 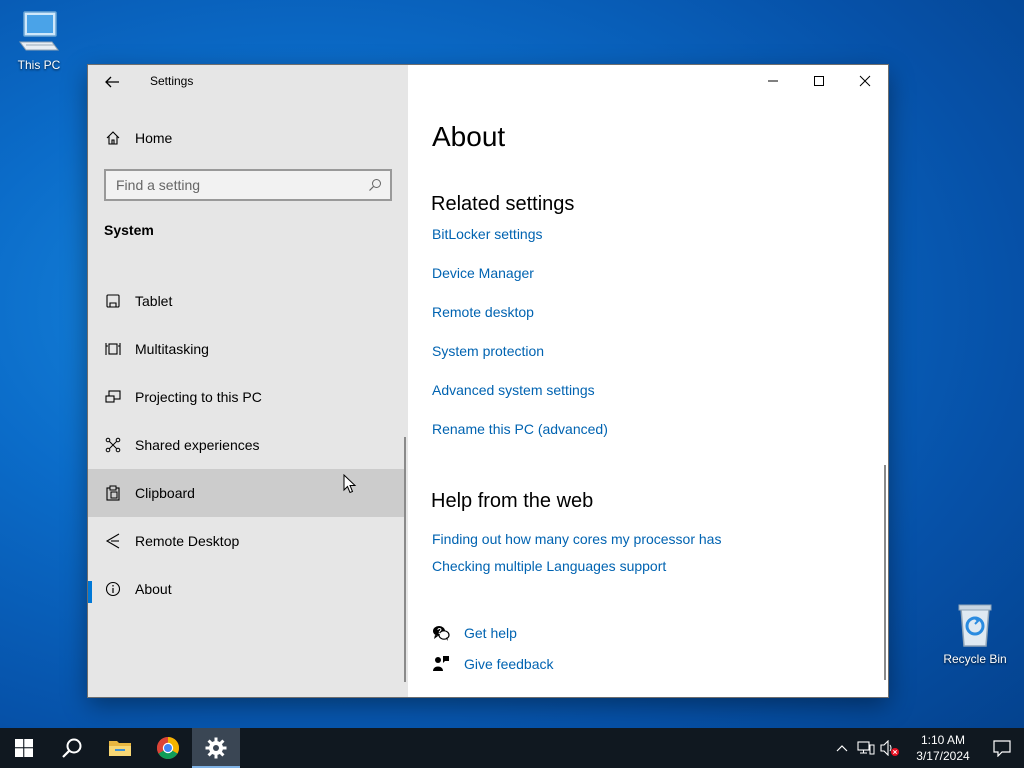 I want to click on nav-item-projecting: Projecting to this PC, so click(x=246, y=397).